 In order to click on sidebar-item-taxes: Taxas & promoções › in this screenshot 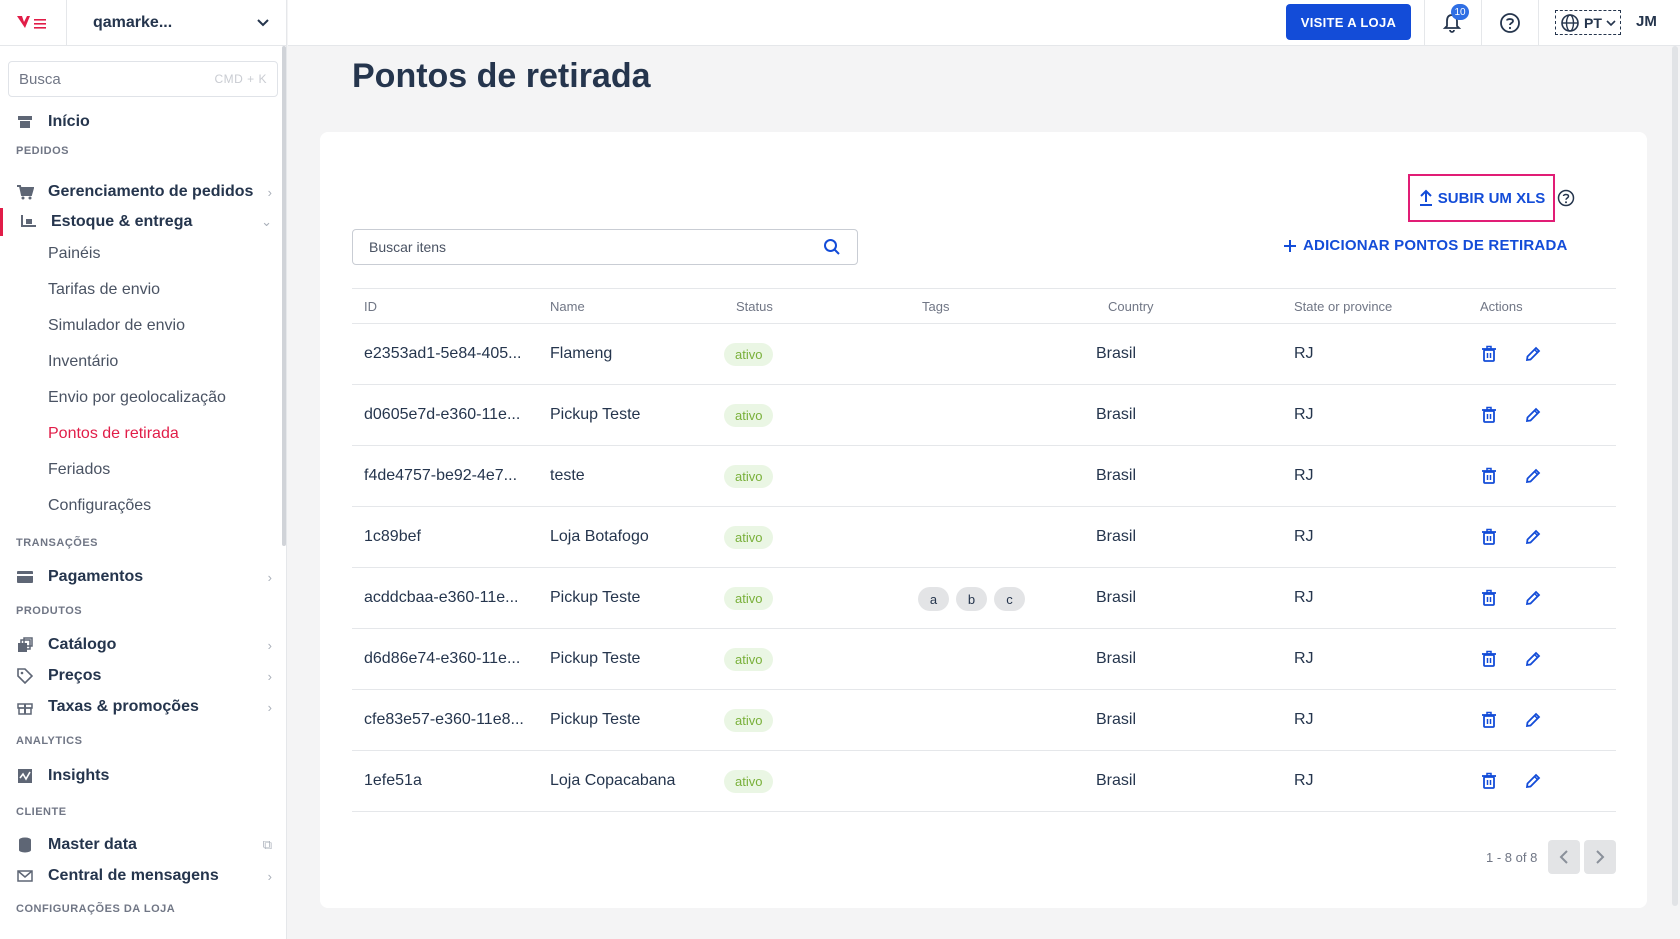, I will do `click(143, 707)`.